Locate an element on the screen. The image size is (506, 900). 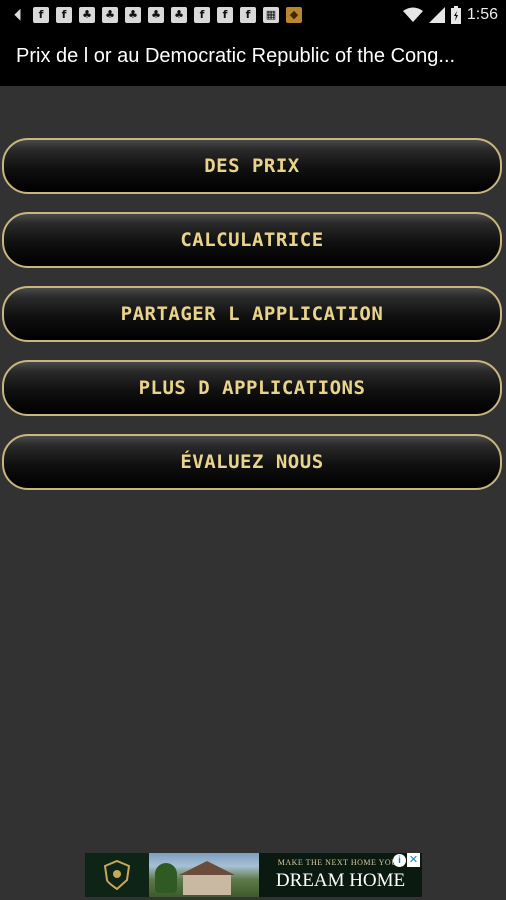
ad-banner: MAKE THE NEXT HOME YOUR DREAM HOME i ✕ is located at coordinates (253, 875).